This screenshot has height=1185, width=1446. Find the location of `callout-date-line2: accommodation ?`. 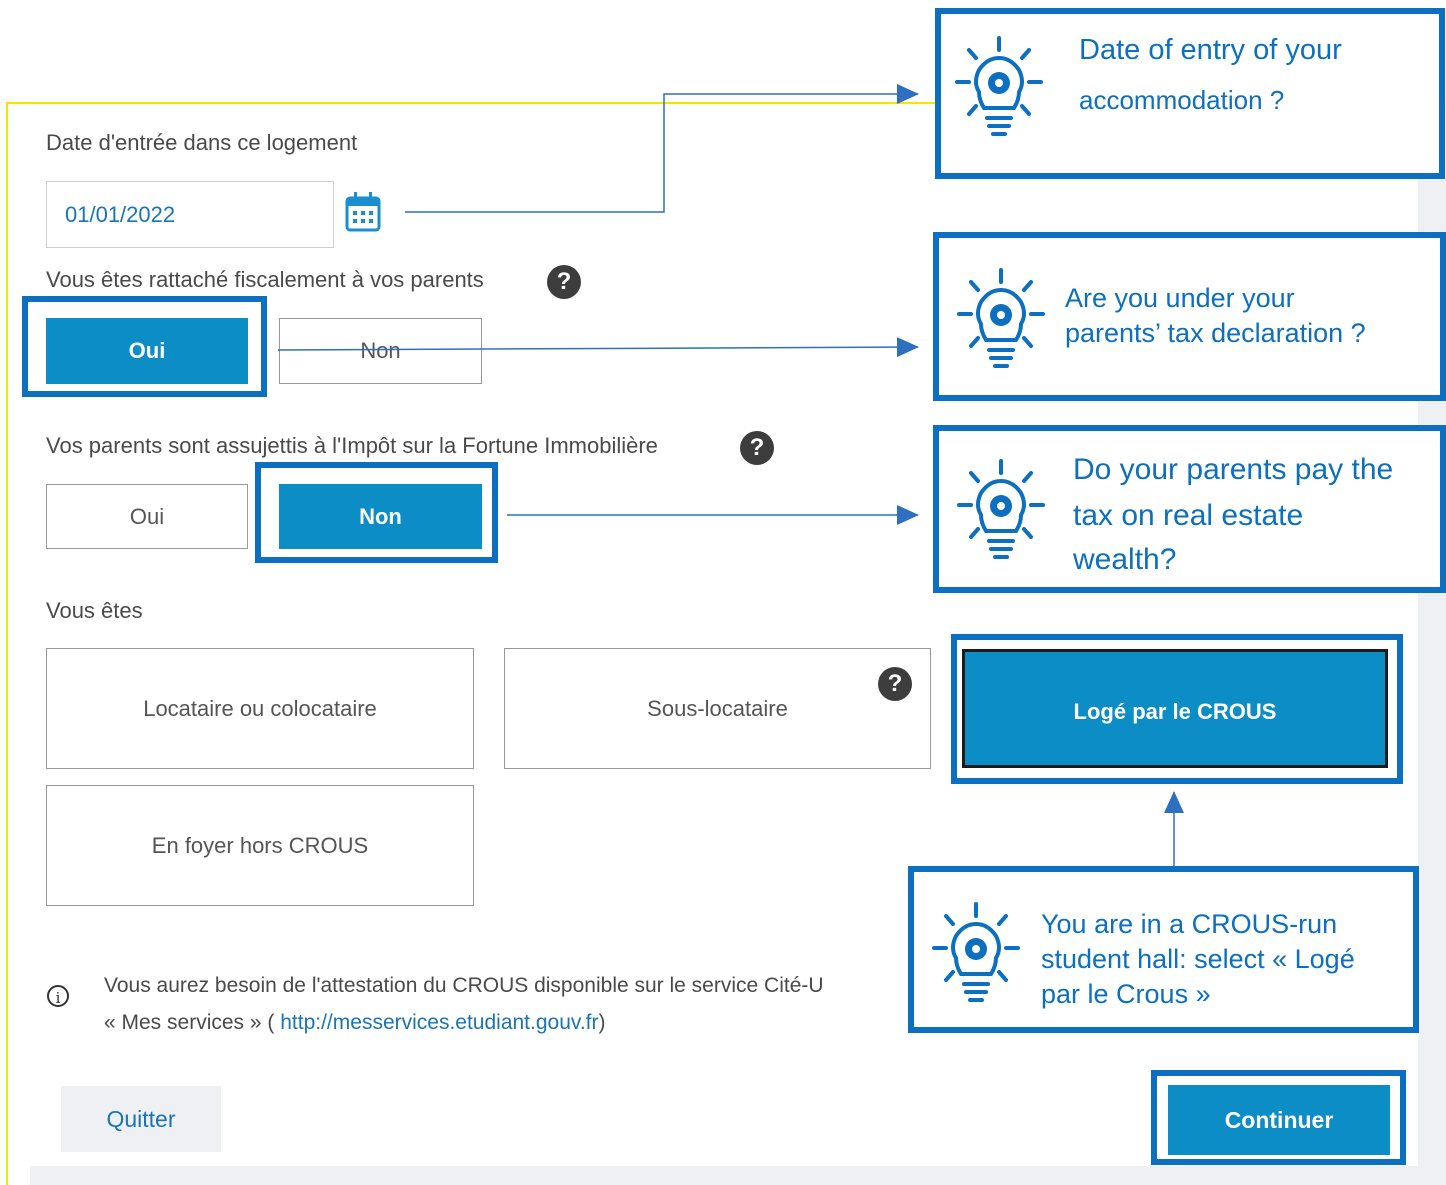

callout-date-line2: accommodation ? is located at coordinates (1182, 100).